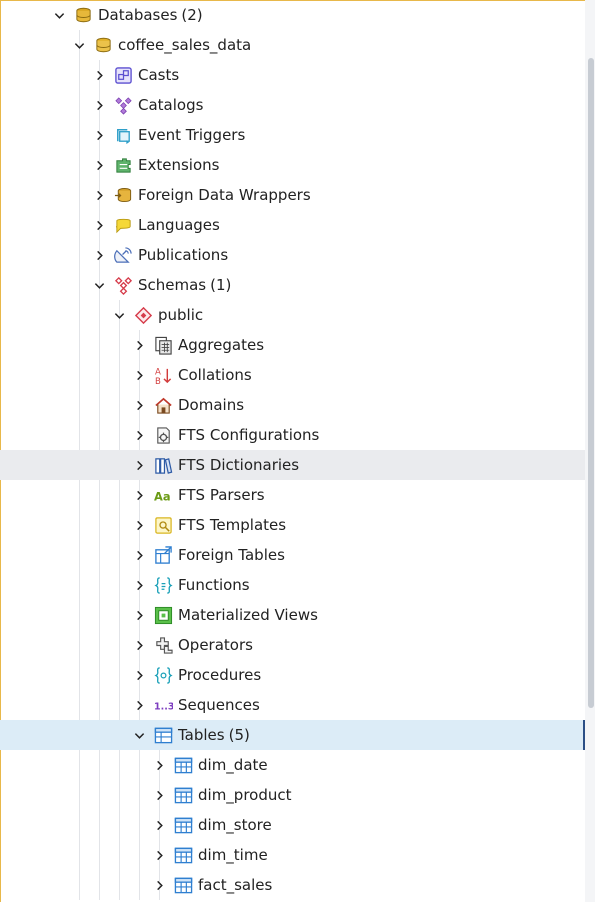 This screenshot has width=596, height=902. I want to click on tree-node-sequences: 1..3 Sequences, so click(292, 705).